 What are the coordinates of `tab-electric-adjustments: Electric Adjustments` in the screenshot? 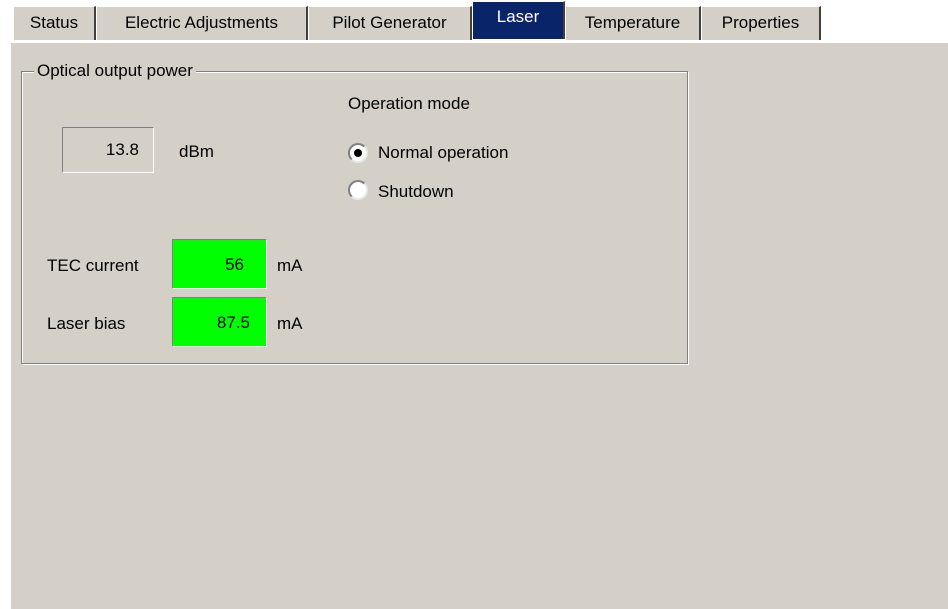 It's located at (202, 23).